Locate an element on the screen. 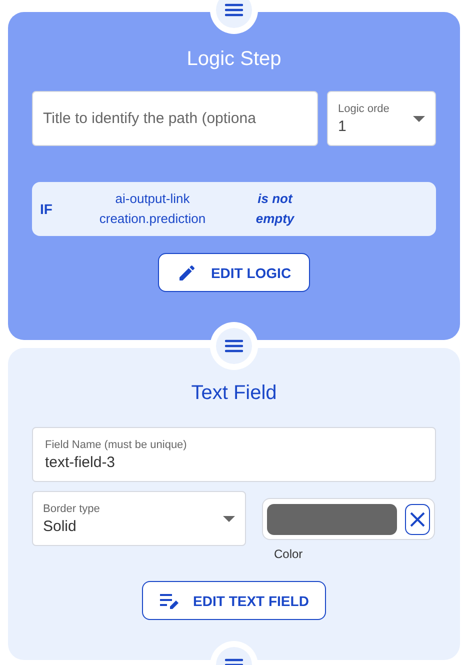  field-value: 1 is located at coordinates (343, 126).